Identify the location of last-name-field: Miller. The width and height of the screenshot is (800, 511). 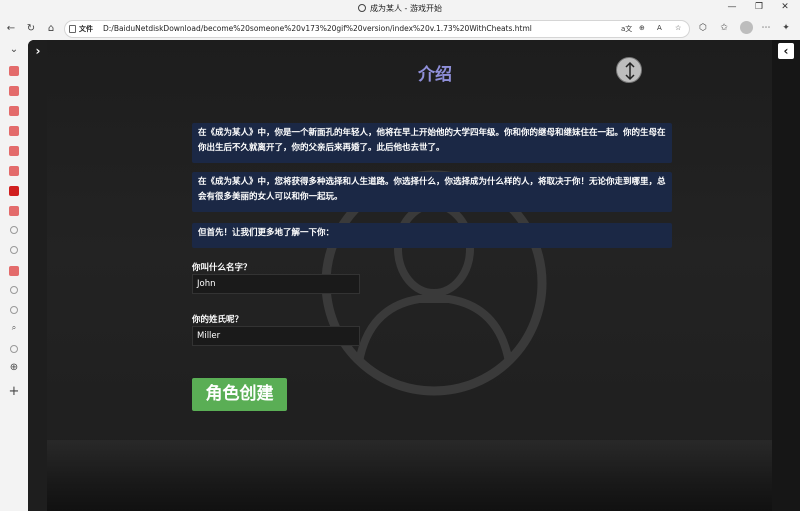
(276, 336).